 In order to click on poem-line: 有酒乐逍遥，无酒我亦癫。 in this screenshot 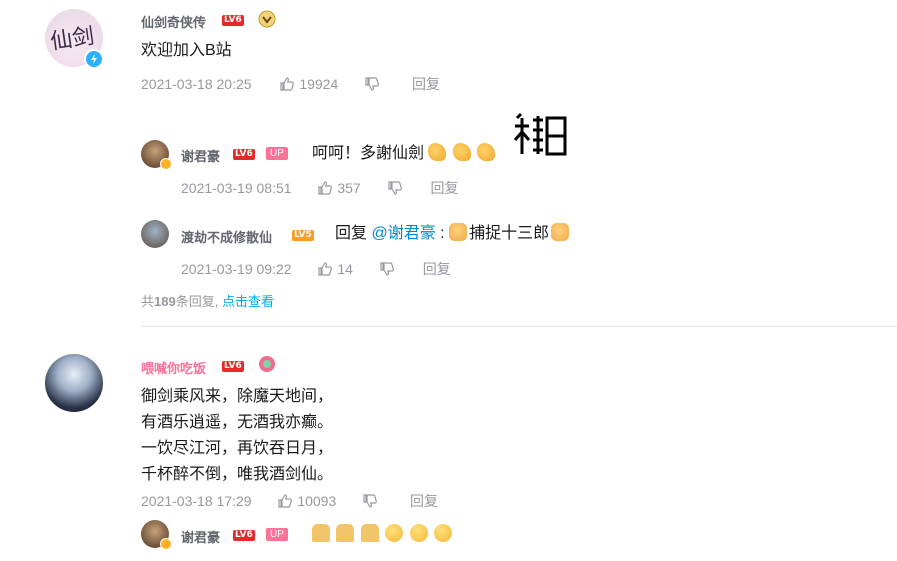, I will do `click(237, 422)`.